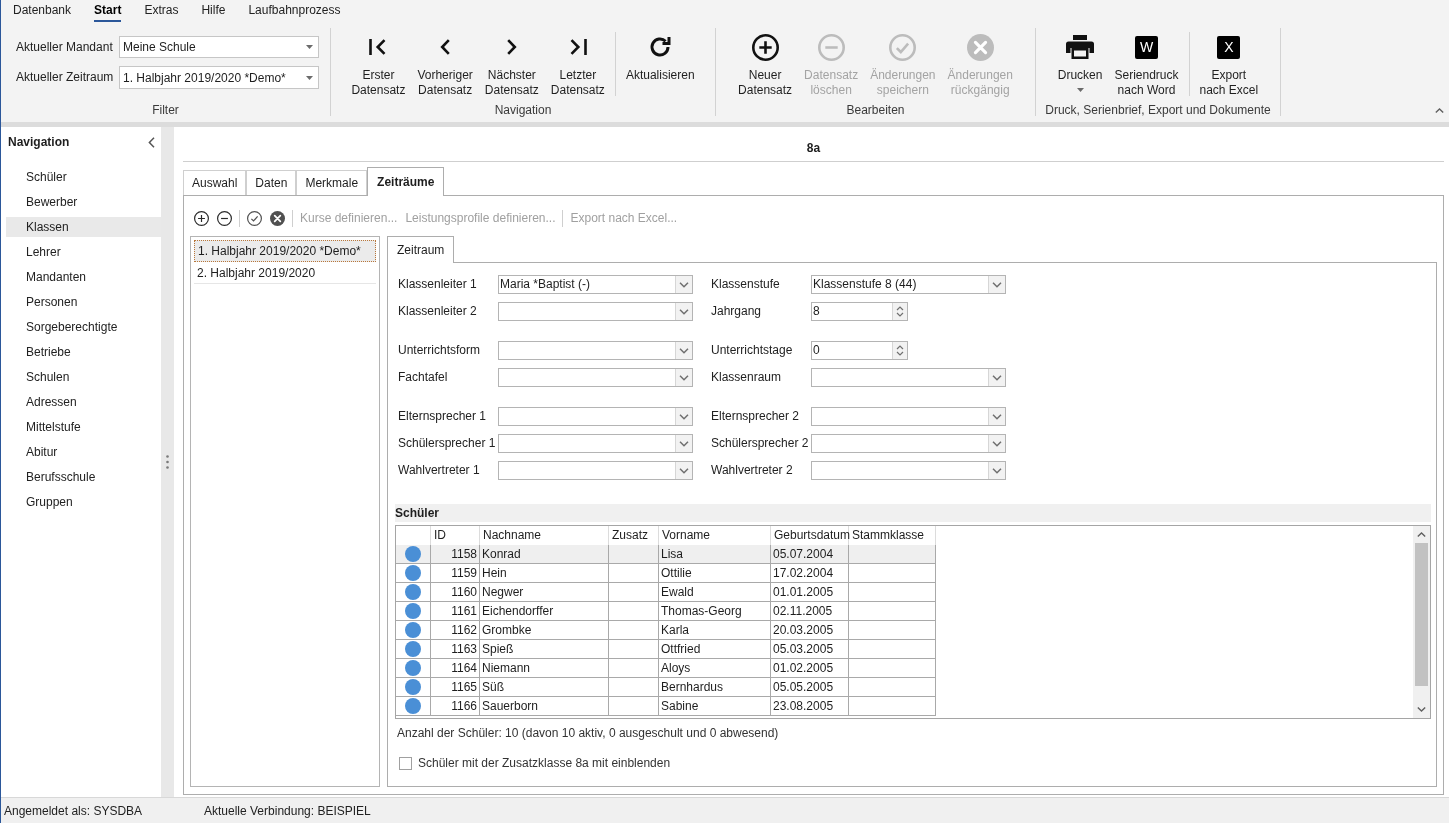  Describe the element at coordinates (511, 47) in the screenshot. I see `chevron-right-icon` at that location.